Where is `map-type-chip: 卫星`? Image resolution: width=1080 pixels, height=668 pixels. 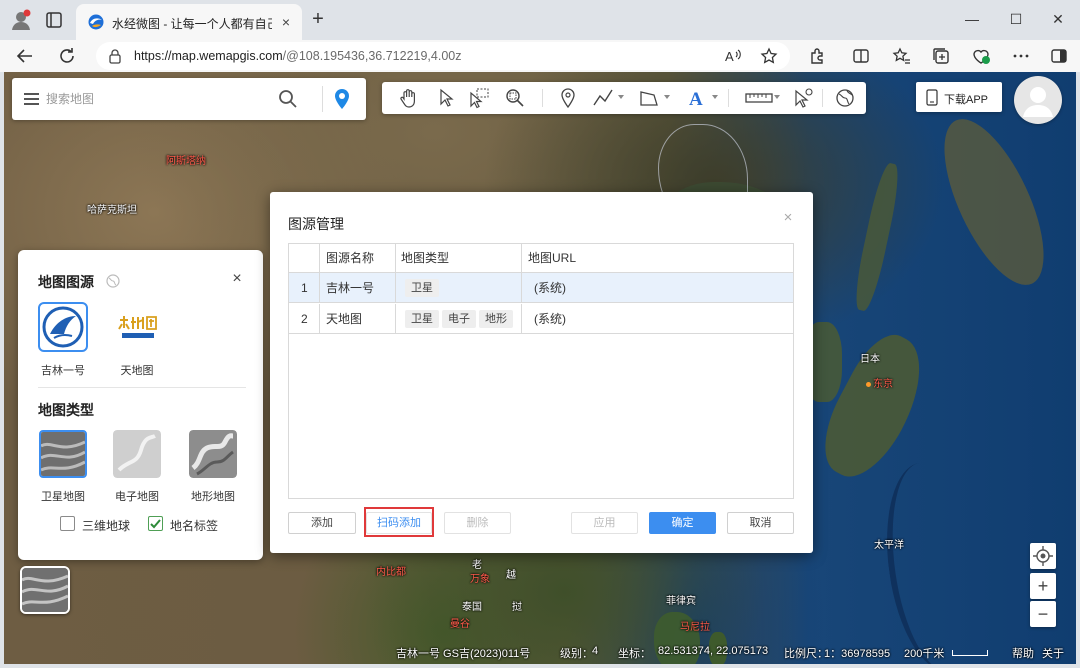 map-type-chip: 卫星 is located at coordinates (422, 288).